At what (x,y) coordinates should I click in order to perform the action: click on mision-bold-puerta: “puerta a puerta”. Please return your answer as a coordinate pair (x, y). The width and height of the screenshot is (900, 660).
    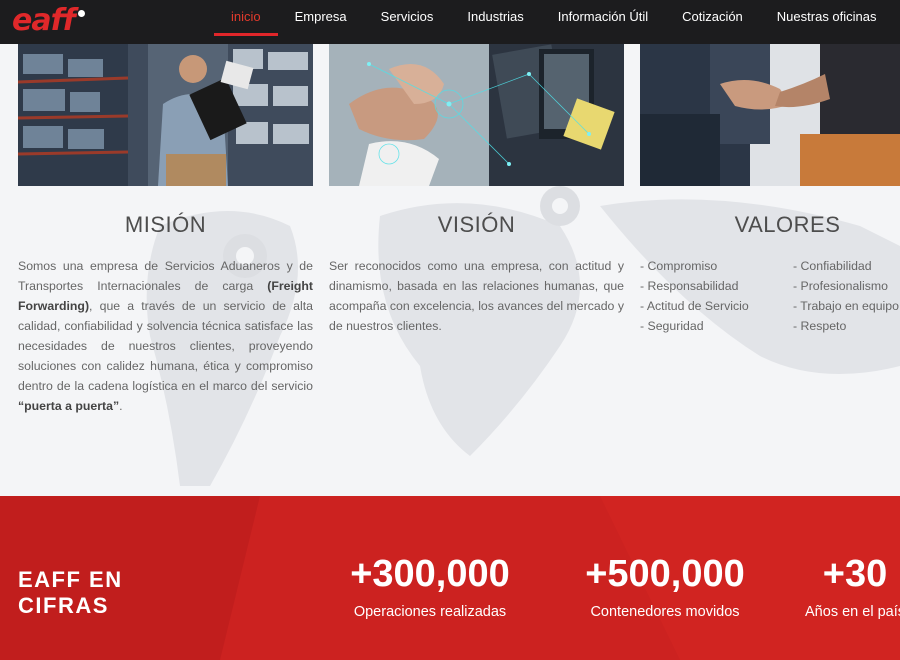
    Looking at the image, I should click on (69, 406).